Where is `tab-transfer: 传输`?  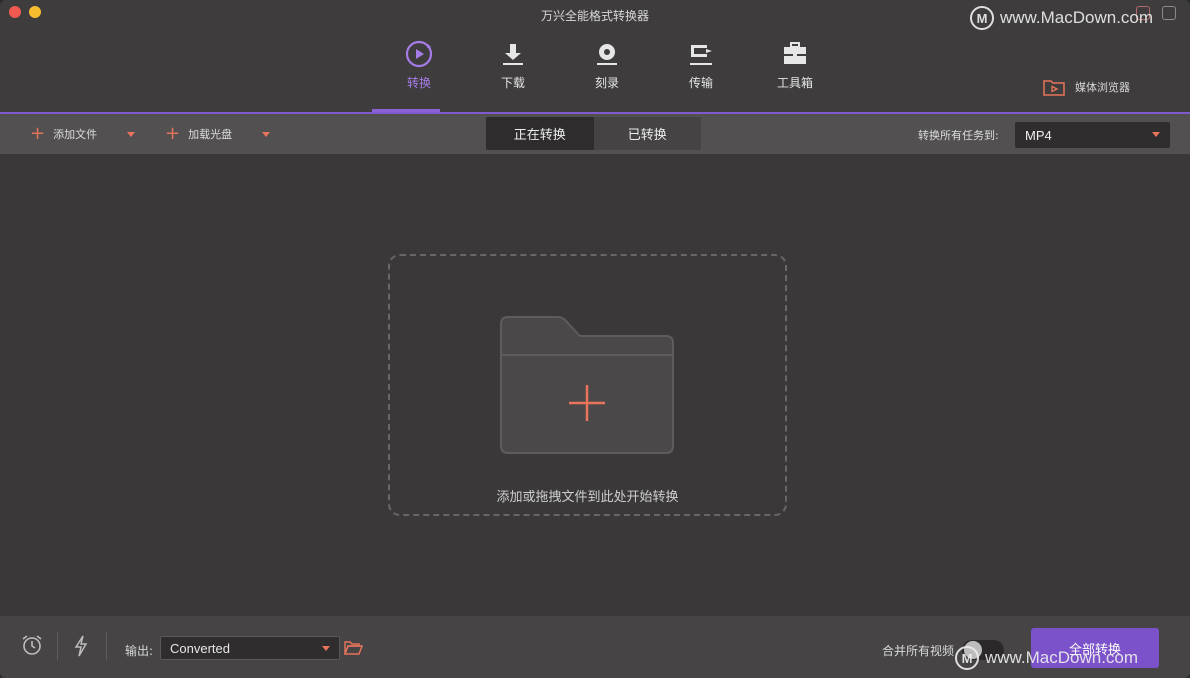
tab-transfer: 传输 is located at coordinates (701, 74).